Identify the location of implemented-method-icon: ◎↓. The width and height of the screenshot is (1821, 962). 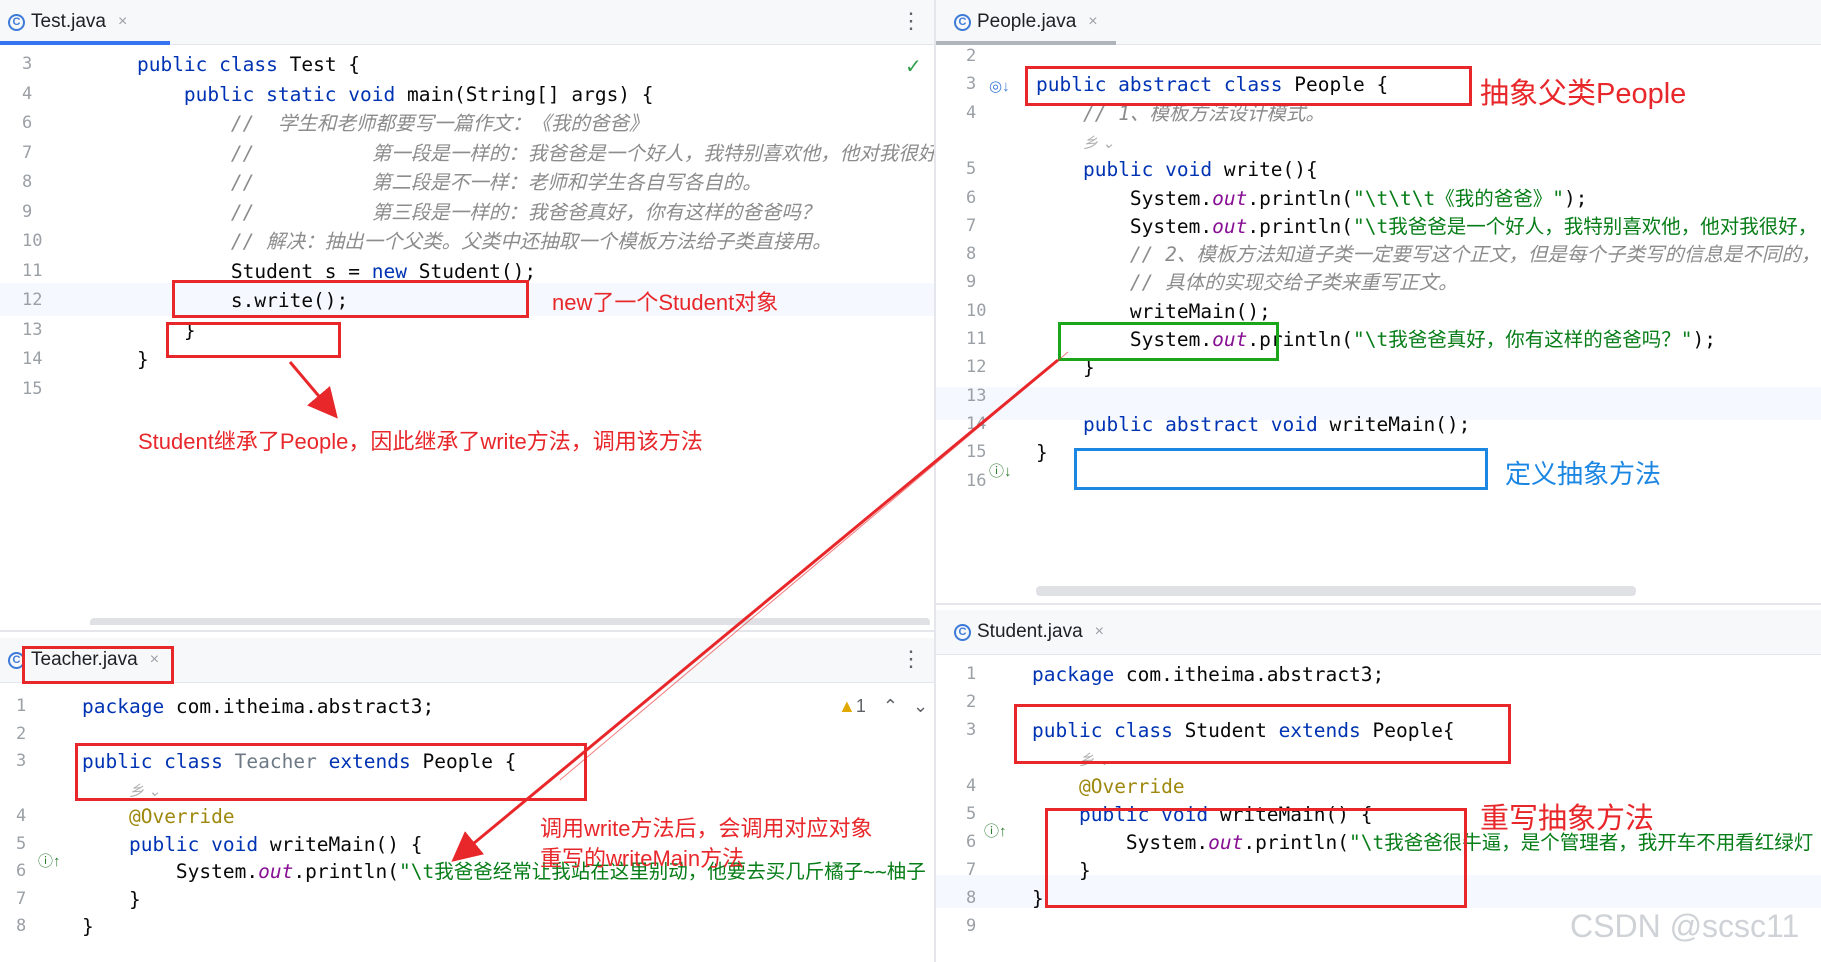
(999, 86).